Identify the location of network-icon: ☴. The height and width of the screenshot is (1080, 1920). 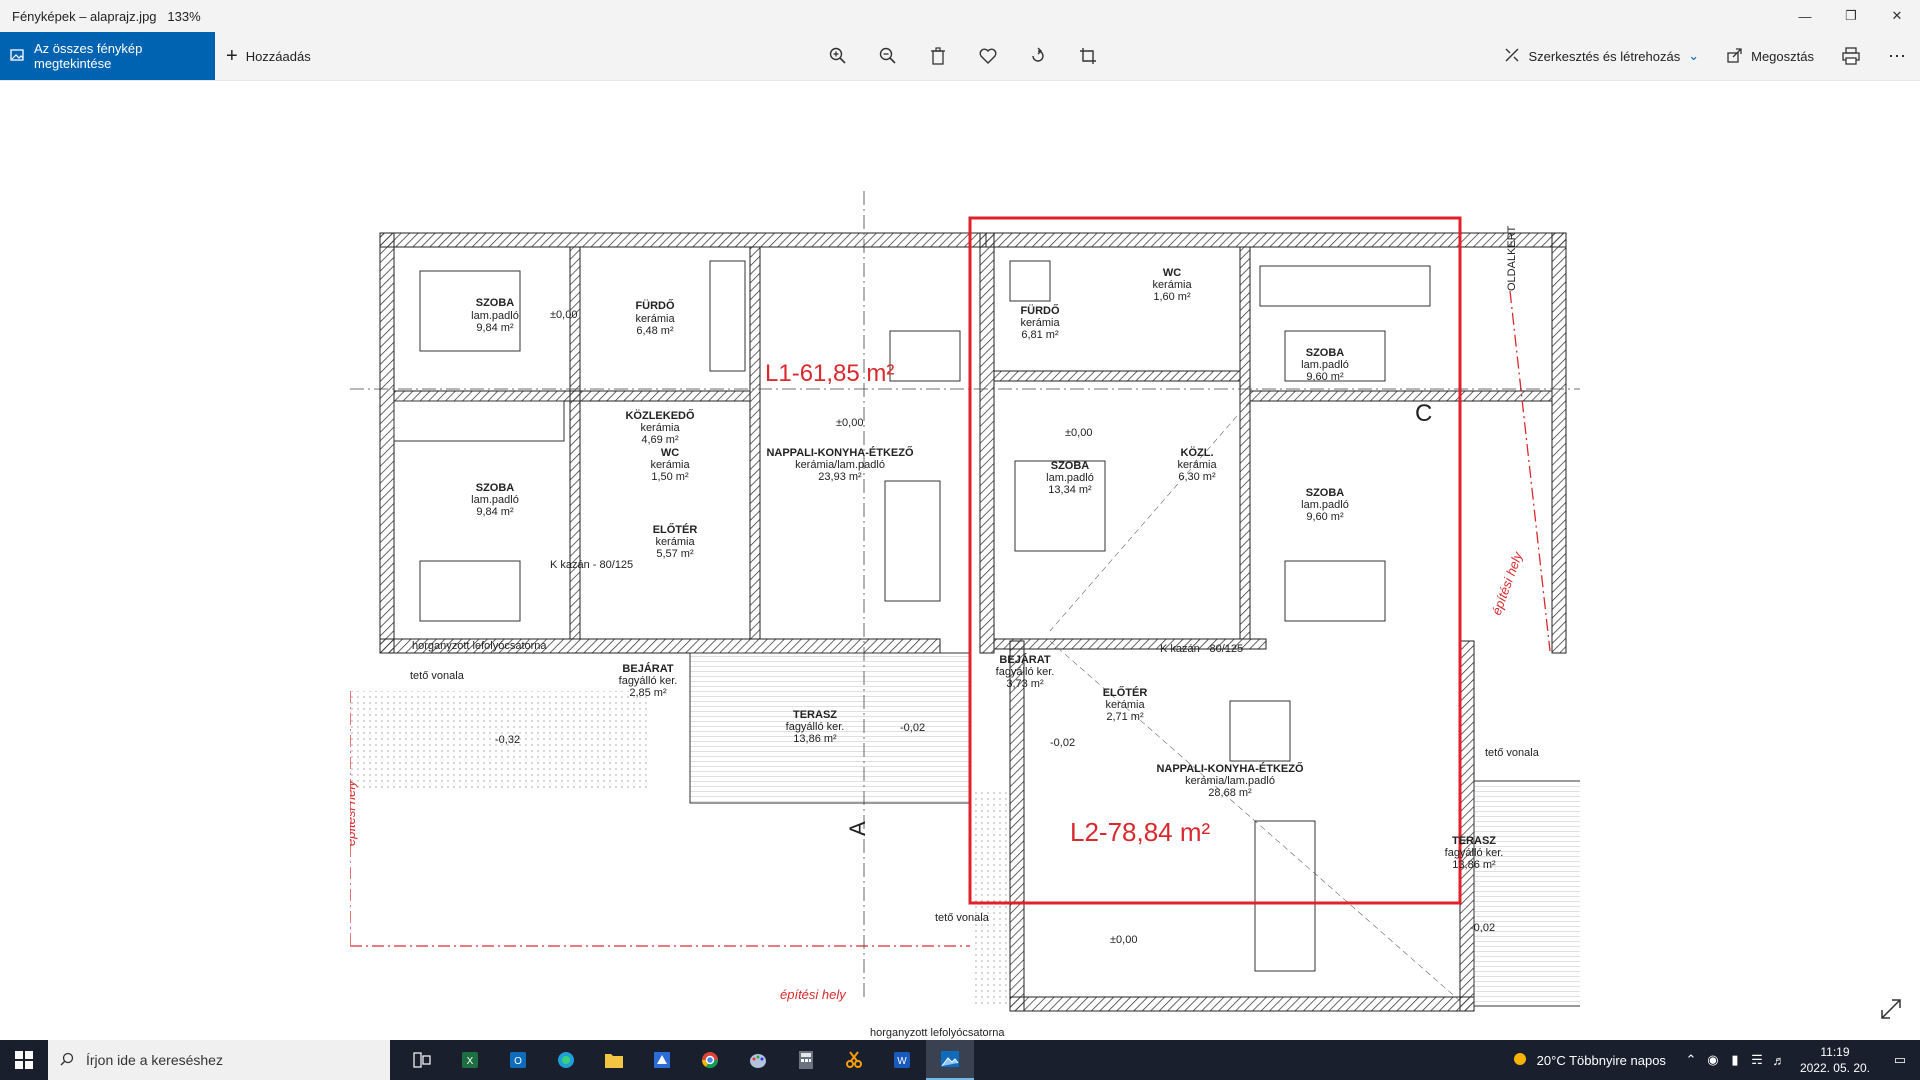
(1757, 1060).